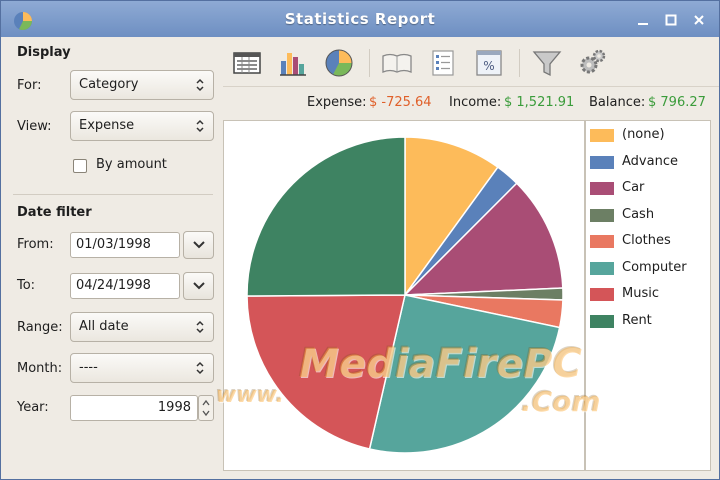  I want to click on by-amount-checkbox, so click(80, 166).